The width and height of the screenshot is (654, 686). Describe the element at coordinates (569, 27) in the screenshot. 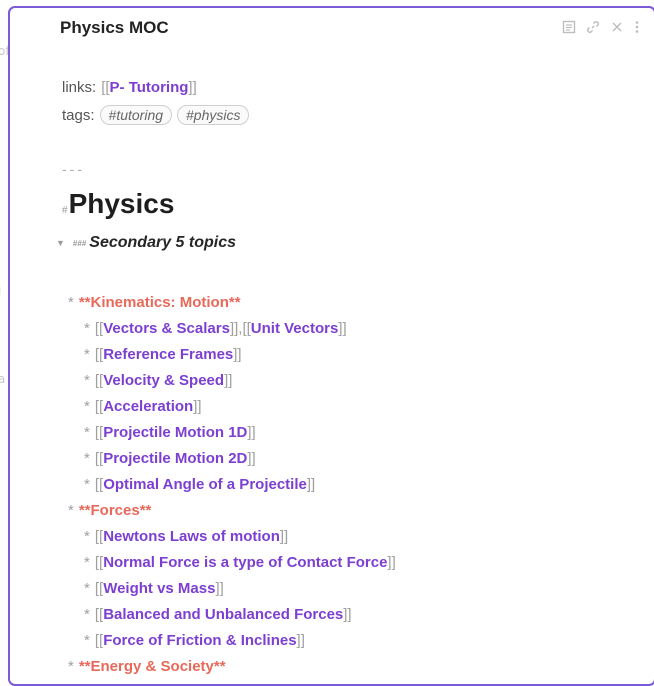

I see `reading-view-icon` at that location.